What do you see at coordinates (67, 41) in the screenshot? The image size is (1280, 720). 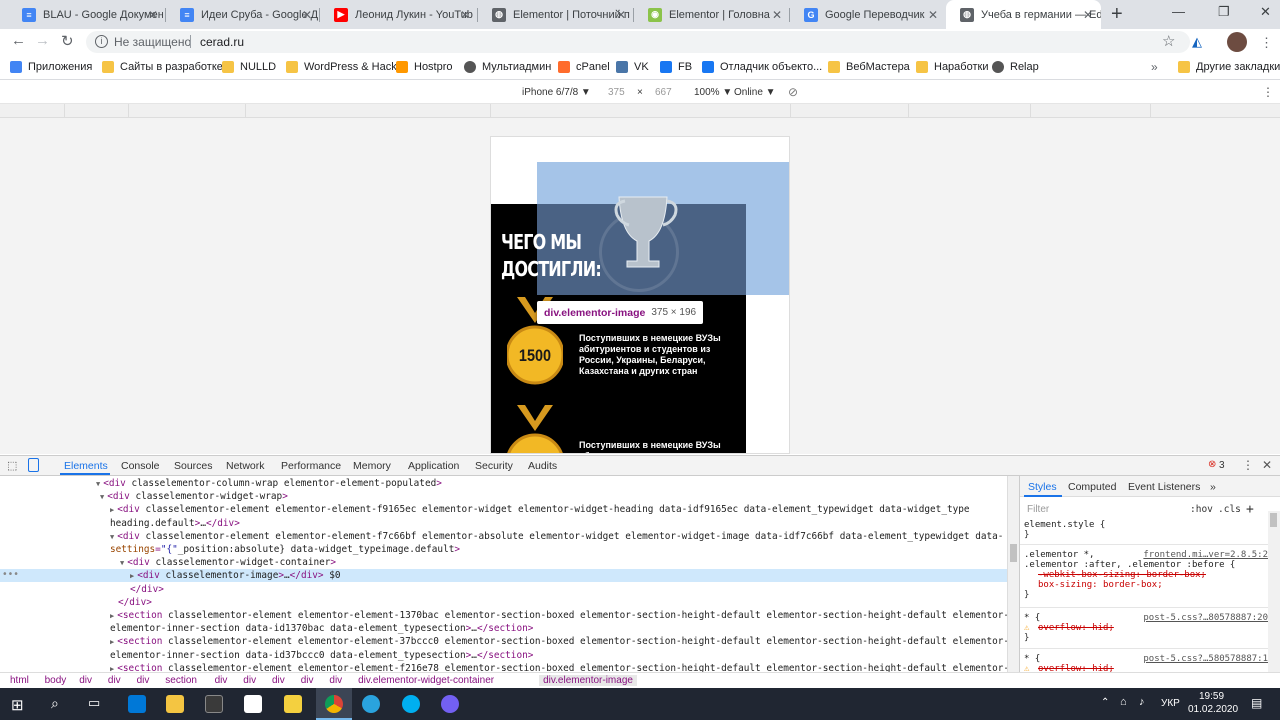 I see `reload-icon: ↻` at bounding box center [67, 41].